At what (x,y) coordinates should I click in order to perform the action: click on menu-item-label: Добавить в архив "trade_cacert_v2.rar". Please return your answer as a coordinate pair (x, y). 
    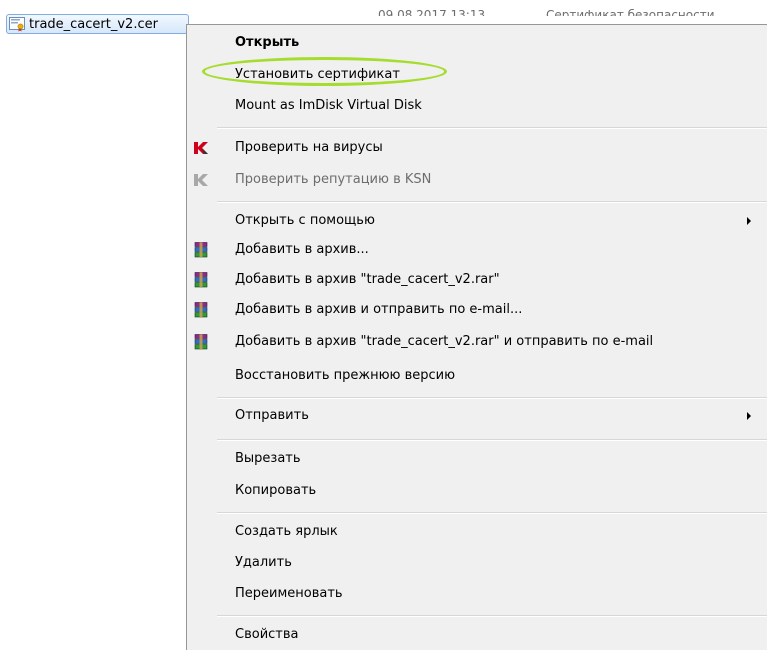
    Looking at the image, I should click on (367, 279).